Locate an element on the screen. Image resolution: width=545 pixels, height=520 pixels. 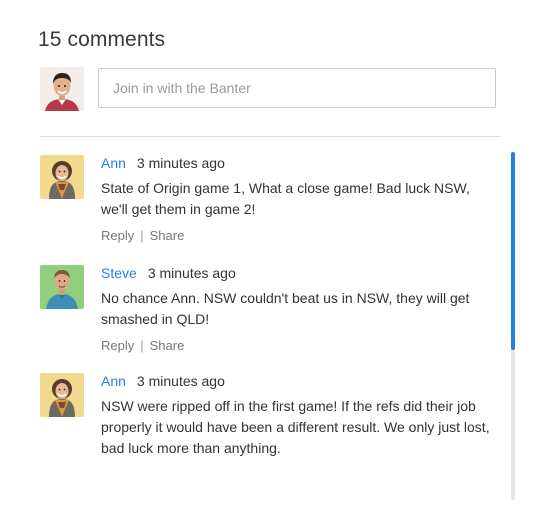
scrollbar is located at coordinates (513, 326).